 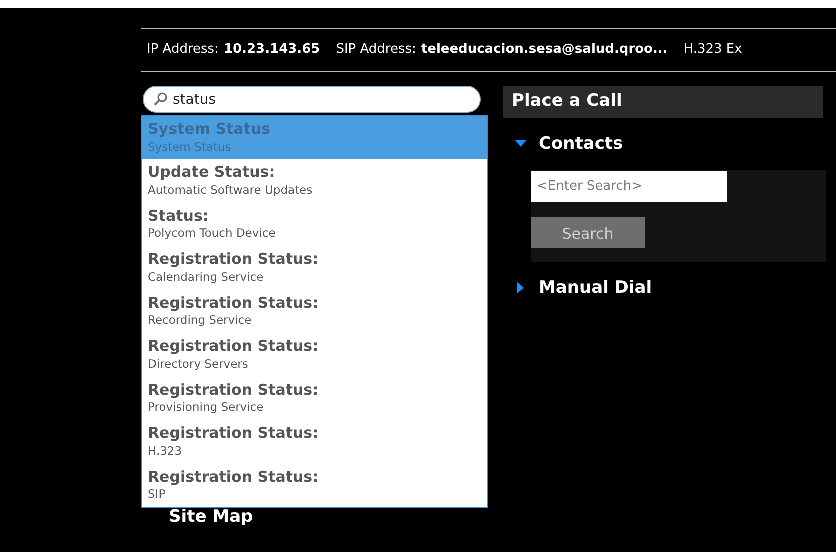 What do you see at coordinates (183, 50) in the screenshot?
I see `info-label: IP Address:` at bounding box center [183, 50].